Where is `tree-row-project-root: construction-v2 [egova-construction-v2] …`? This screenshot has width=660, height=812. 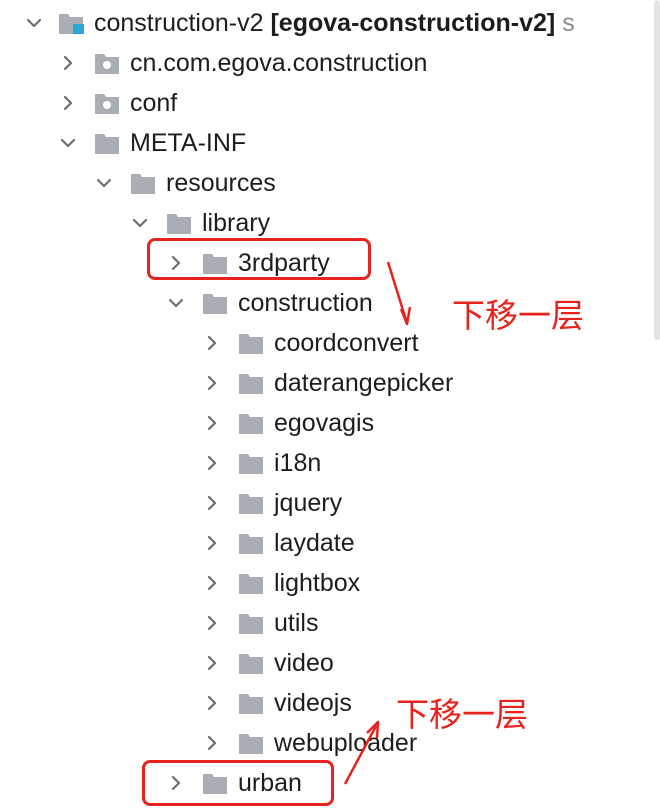 tree-row-project-root: construction-v2 [egova-construction-v2] … is located at coordinates (325, 23).